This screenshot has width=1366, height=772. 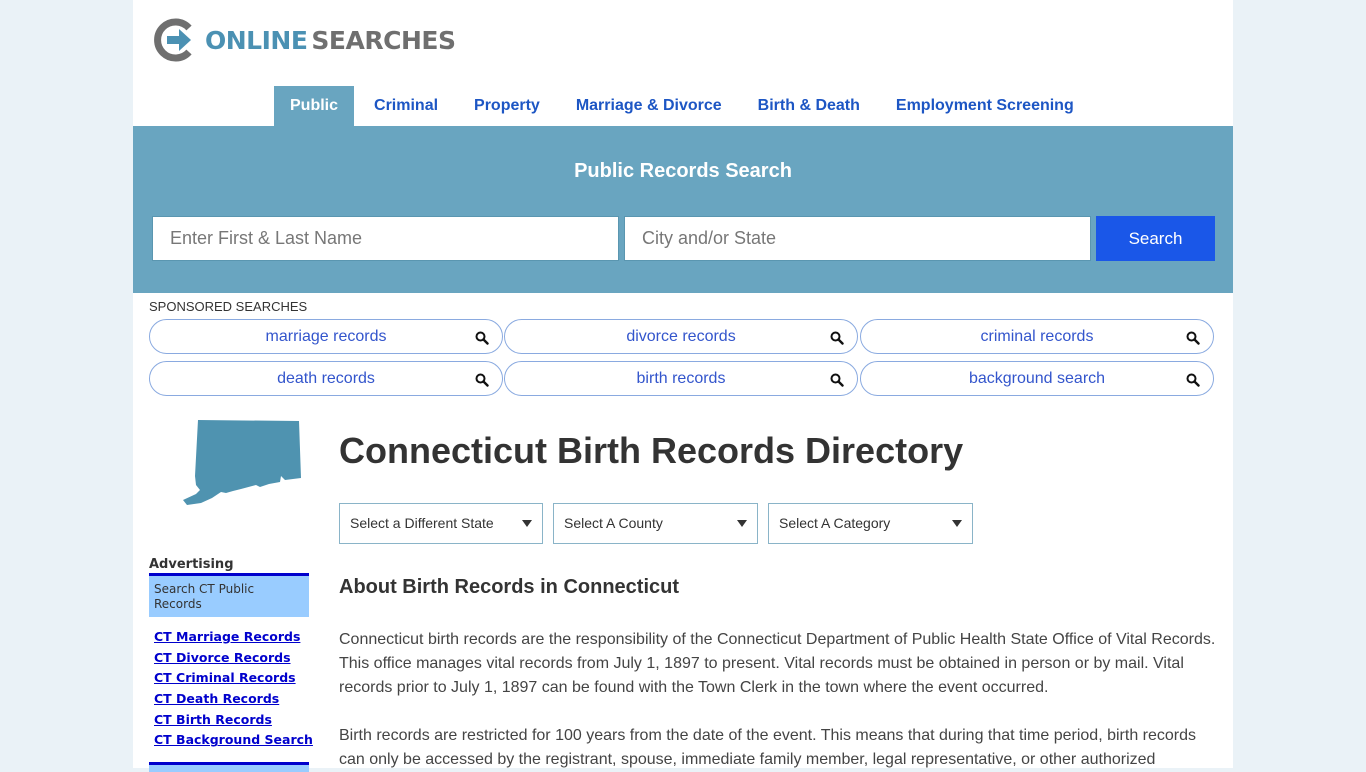 What do you see at coordinates (857, 238) in the screenshot?
I see `city-state-input` at bounding box center [857, 238].